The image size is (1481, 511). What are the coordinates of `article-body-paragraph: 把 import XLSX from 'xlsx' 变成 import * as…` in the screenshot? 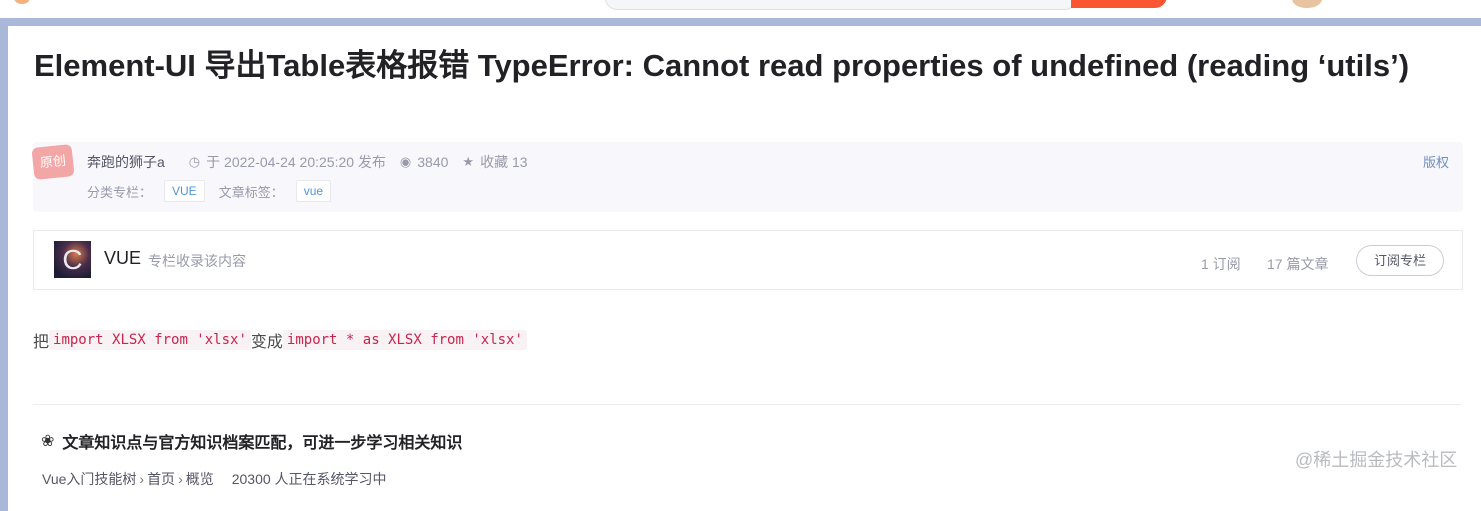 It's located at (280, 340).